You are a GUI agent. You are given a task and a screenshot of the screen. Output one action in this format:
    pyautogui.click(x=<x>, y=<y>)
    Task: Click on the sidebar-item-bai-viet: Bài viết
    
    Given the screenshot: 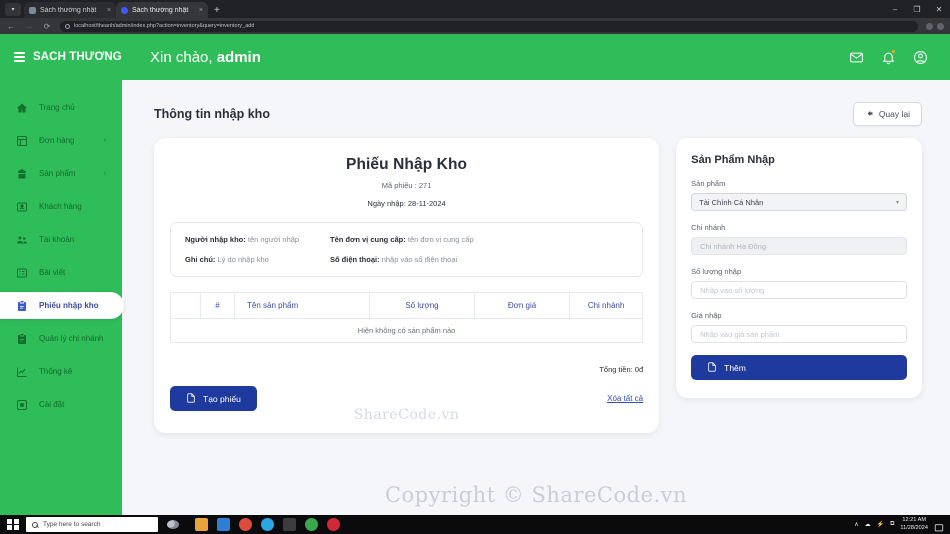 What is the action you would take?
    pyautogui.click(x=61, y=272)
    